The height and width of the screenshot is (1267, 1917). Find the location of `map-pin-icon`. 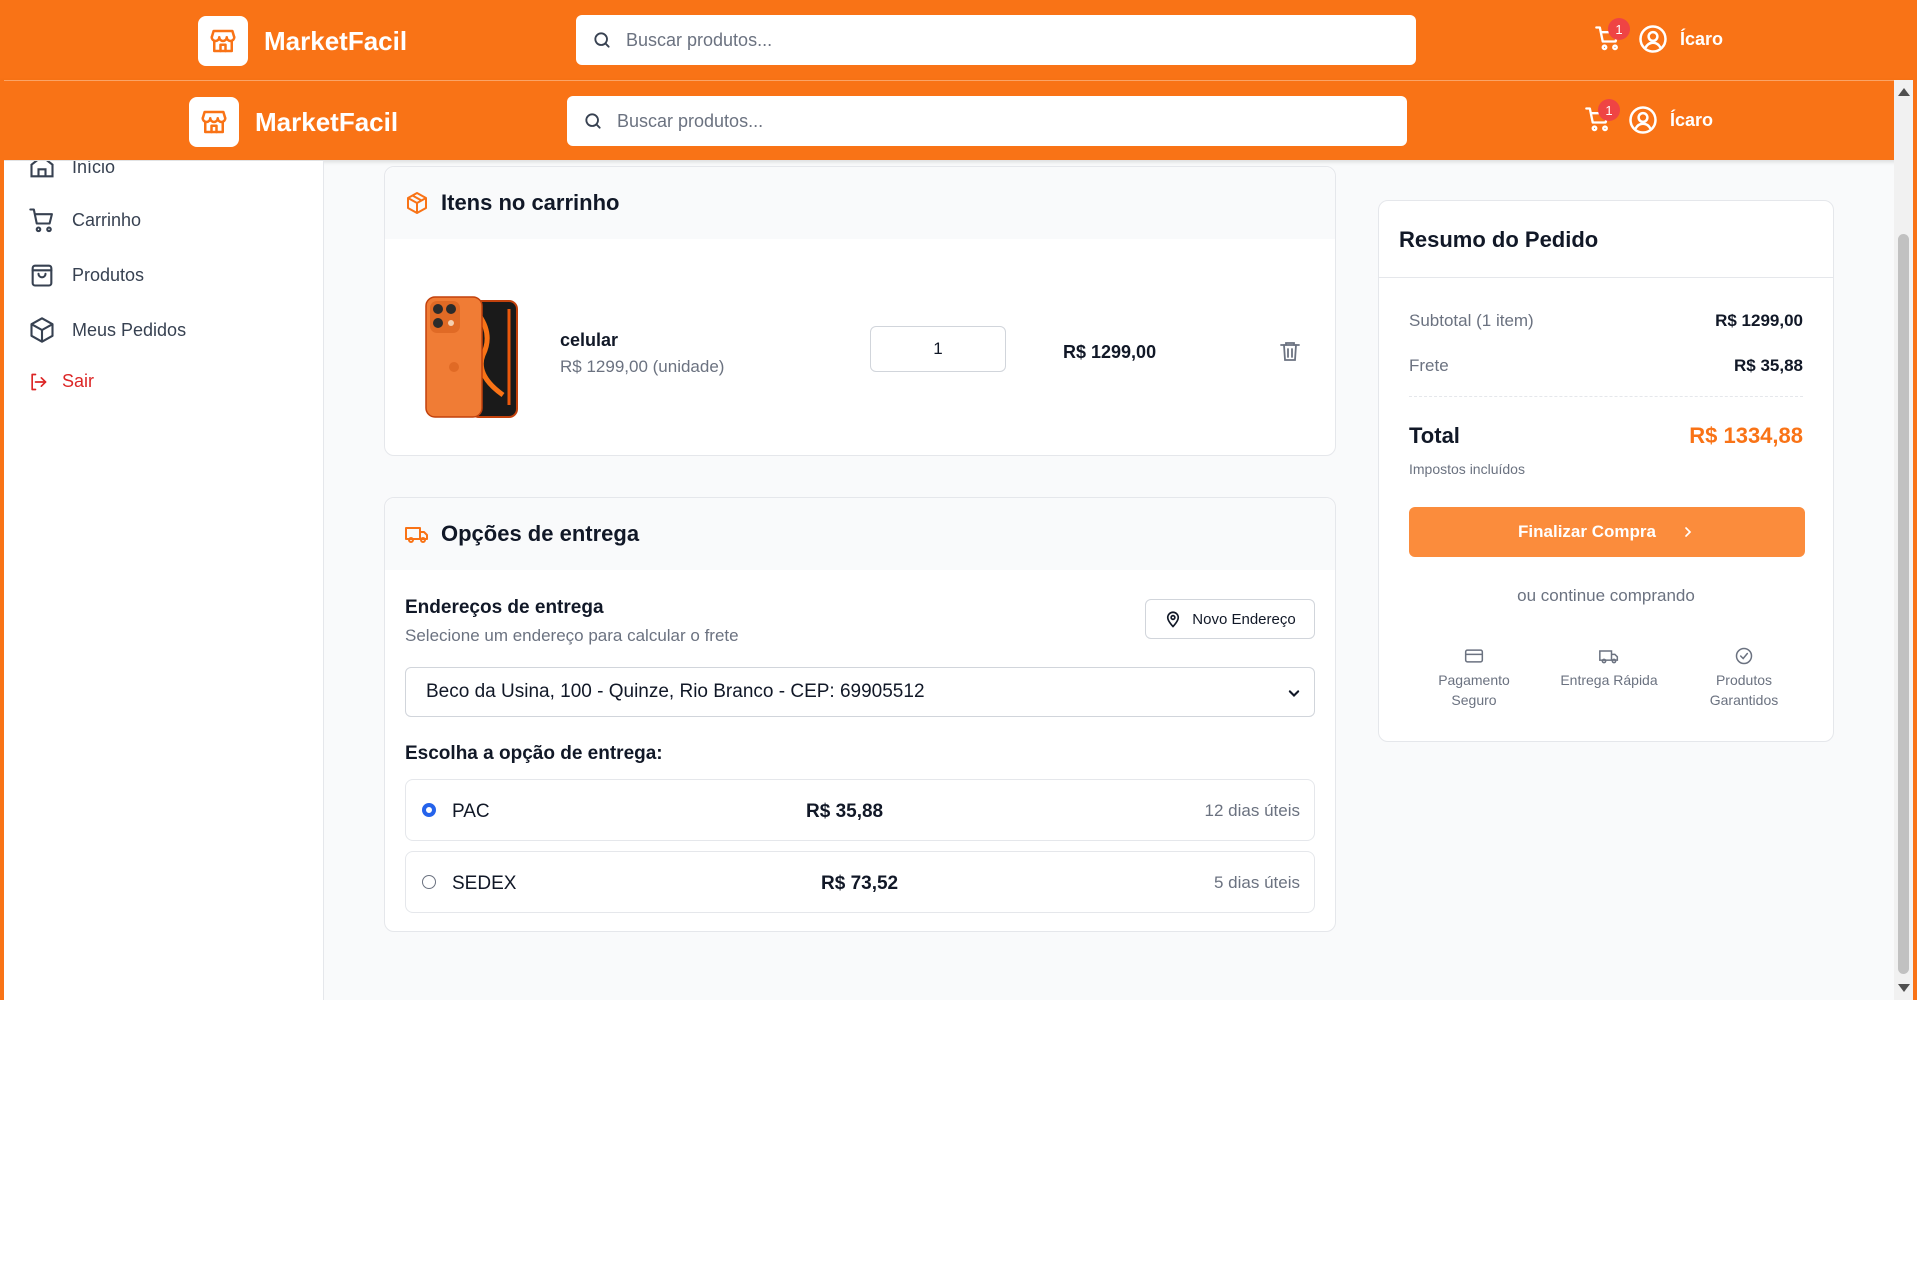

map-pin-icon is located at coordinates (1173, 619).